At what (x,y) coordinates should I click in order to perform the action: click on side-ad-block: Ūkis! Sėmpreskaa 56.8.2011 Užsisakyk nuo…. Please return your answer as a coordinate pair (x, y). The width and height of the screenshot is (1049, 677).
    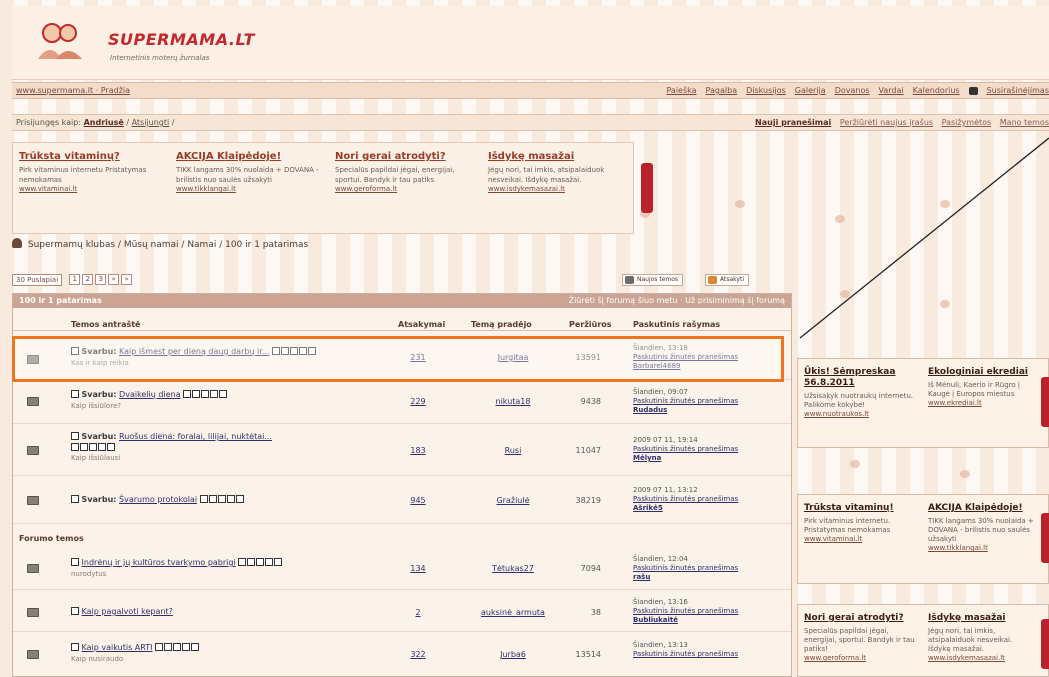
    Looking at the image, I should click on (923, 403).